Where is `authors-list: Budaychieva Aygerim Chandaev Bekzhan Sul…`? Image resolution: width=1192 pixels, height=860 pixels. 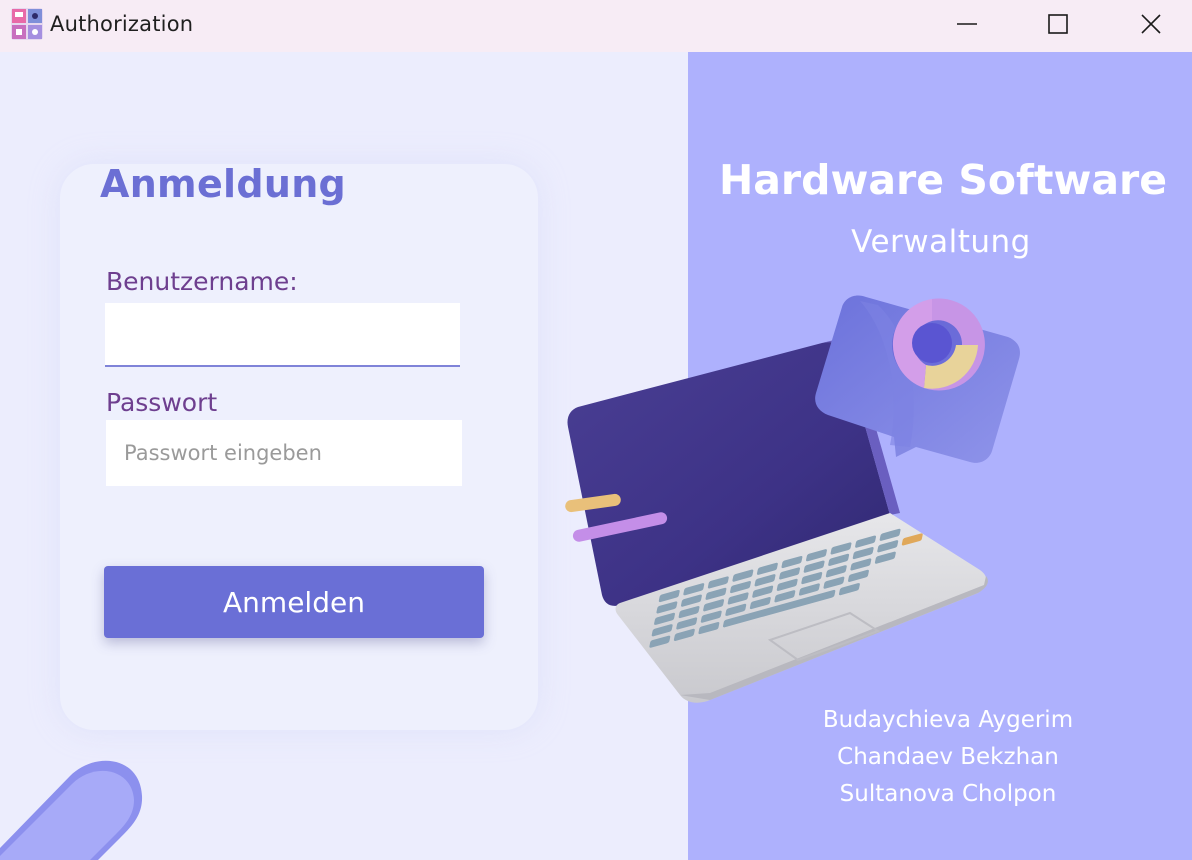
authors-list: Budaychieva Aygerim Chandaev Bekzhan Sul… is located at coordinates (948, 757).